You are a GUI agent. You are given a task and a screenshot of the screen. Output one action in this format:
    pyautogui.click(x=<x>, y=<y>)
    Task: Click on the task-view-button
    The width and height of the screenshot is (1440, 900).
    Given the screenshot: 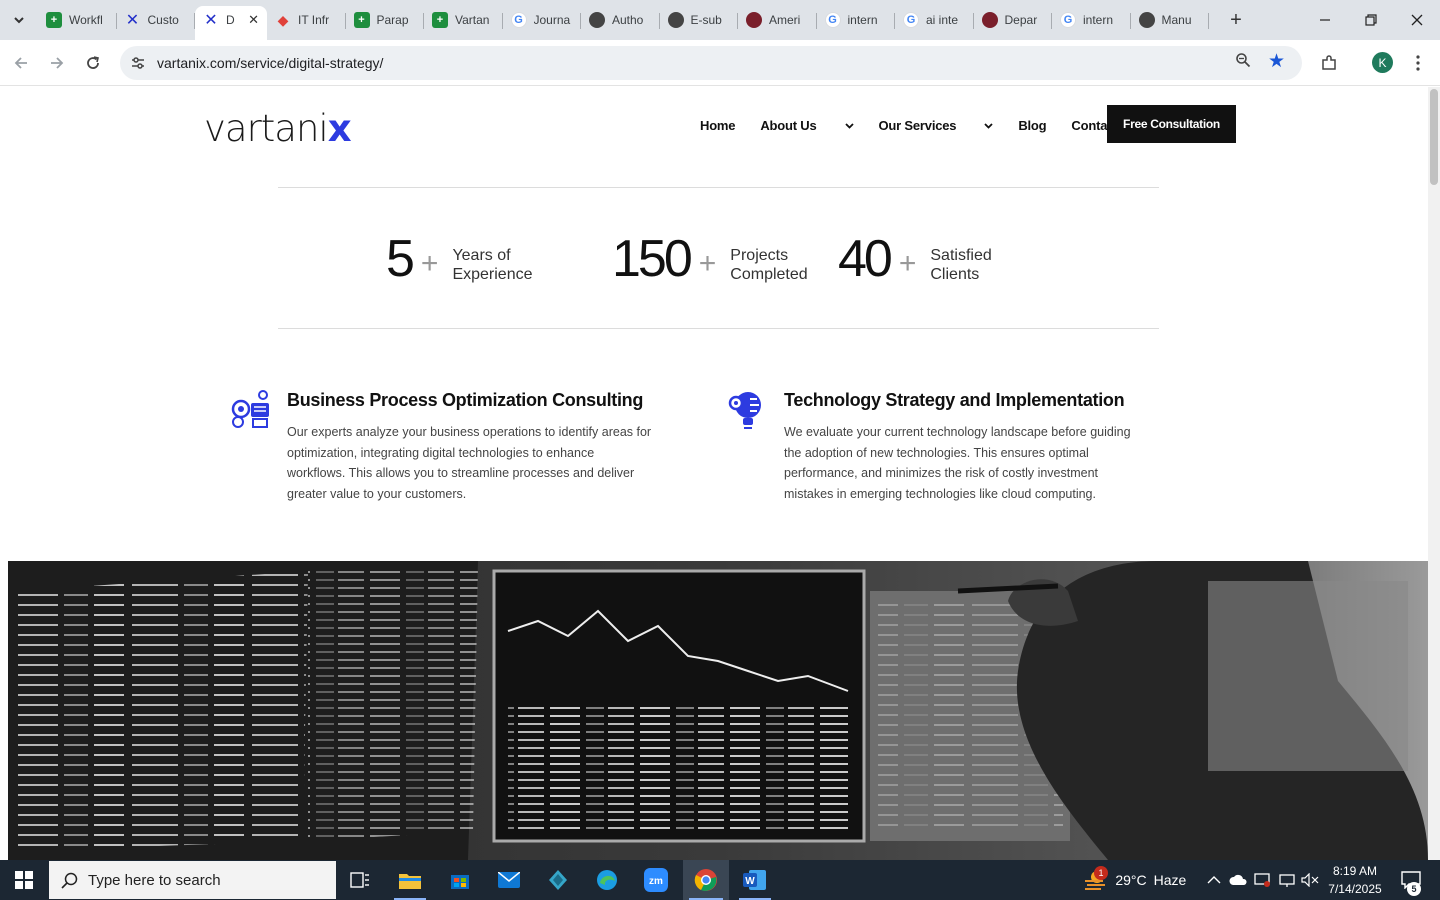 What is the action you would take?
    pyautogui.click(x=360, y=880)
    